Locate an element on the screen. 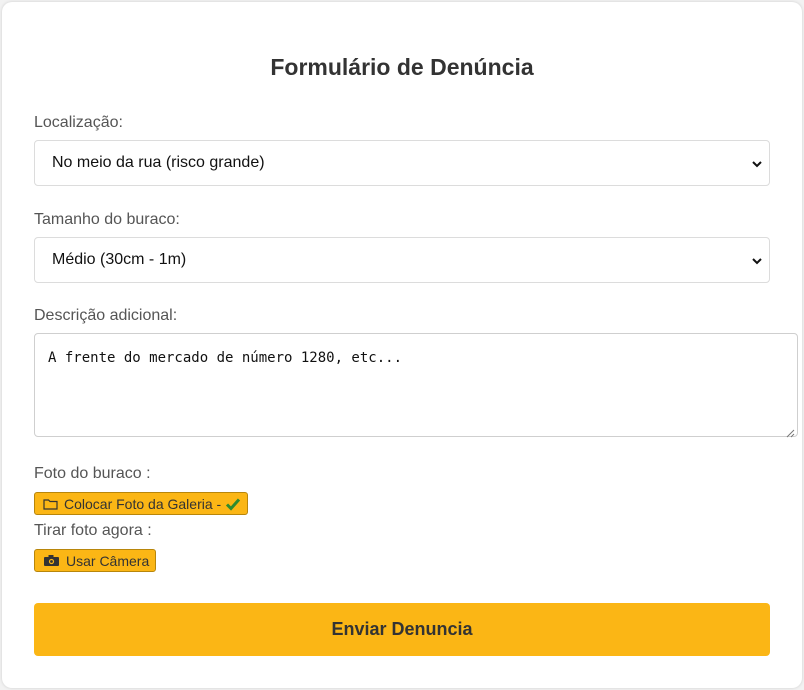 The width and height of the screenshot is (804, 690). folder-icon is located at coordinates (50, 504).